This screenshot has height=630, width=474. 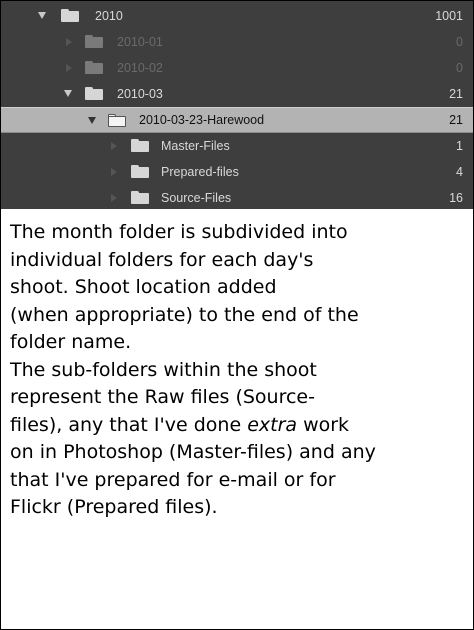 What do you see at coordinates (237, 198) in the screenshot?
I see `folder-row-source-files: Source-Files 16` at bounding box center [237, 198].